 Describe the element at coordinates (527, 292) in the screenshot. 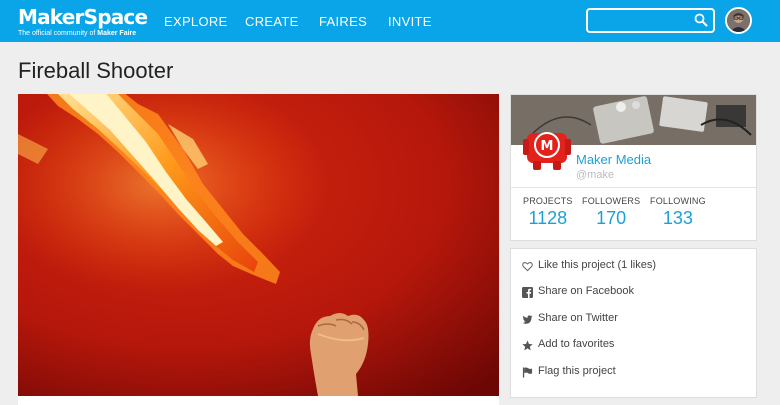

I see `facebook-icon` at that location.